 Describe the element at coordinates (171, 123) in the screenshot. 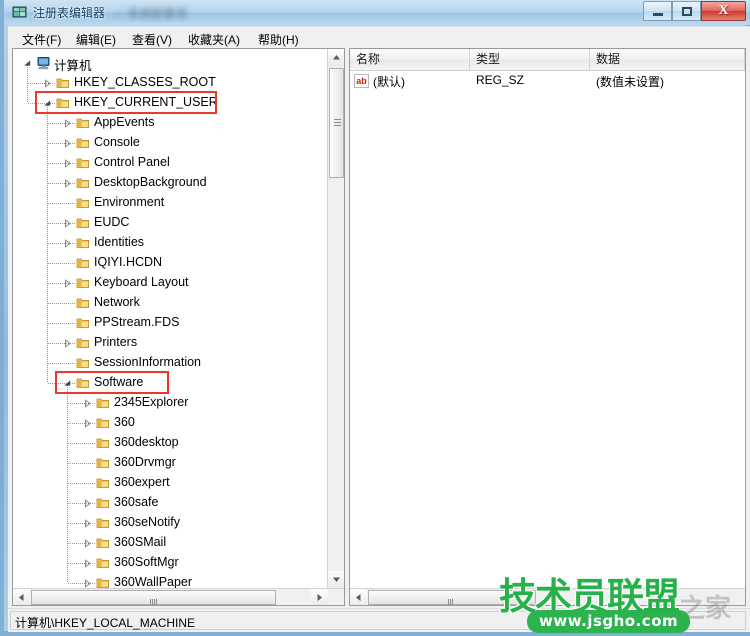

I see `tree-item-appevents: AppEvents` at that location.